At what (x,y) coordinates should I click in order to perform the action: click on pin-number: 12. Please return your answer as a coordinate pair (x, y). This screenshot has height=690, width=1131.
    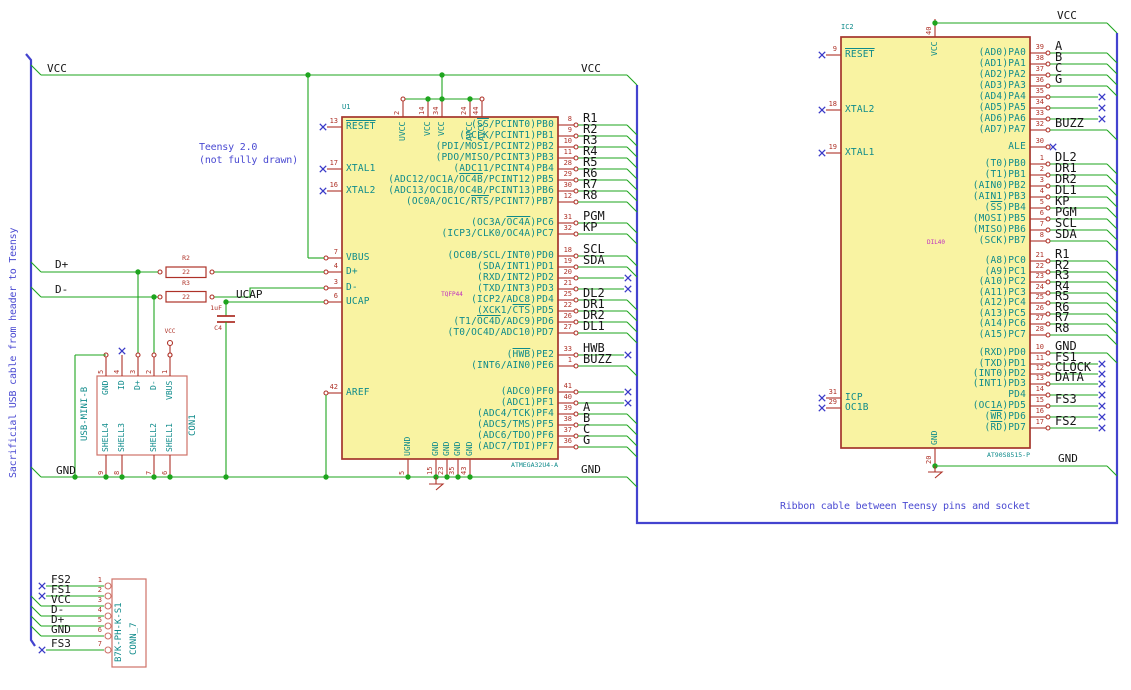
    Looking at the image, I should click on (1039, 368).